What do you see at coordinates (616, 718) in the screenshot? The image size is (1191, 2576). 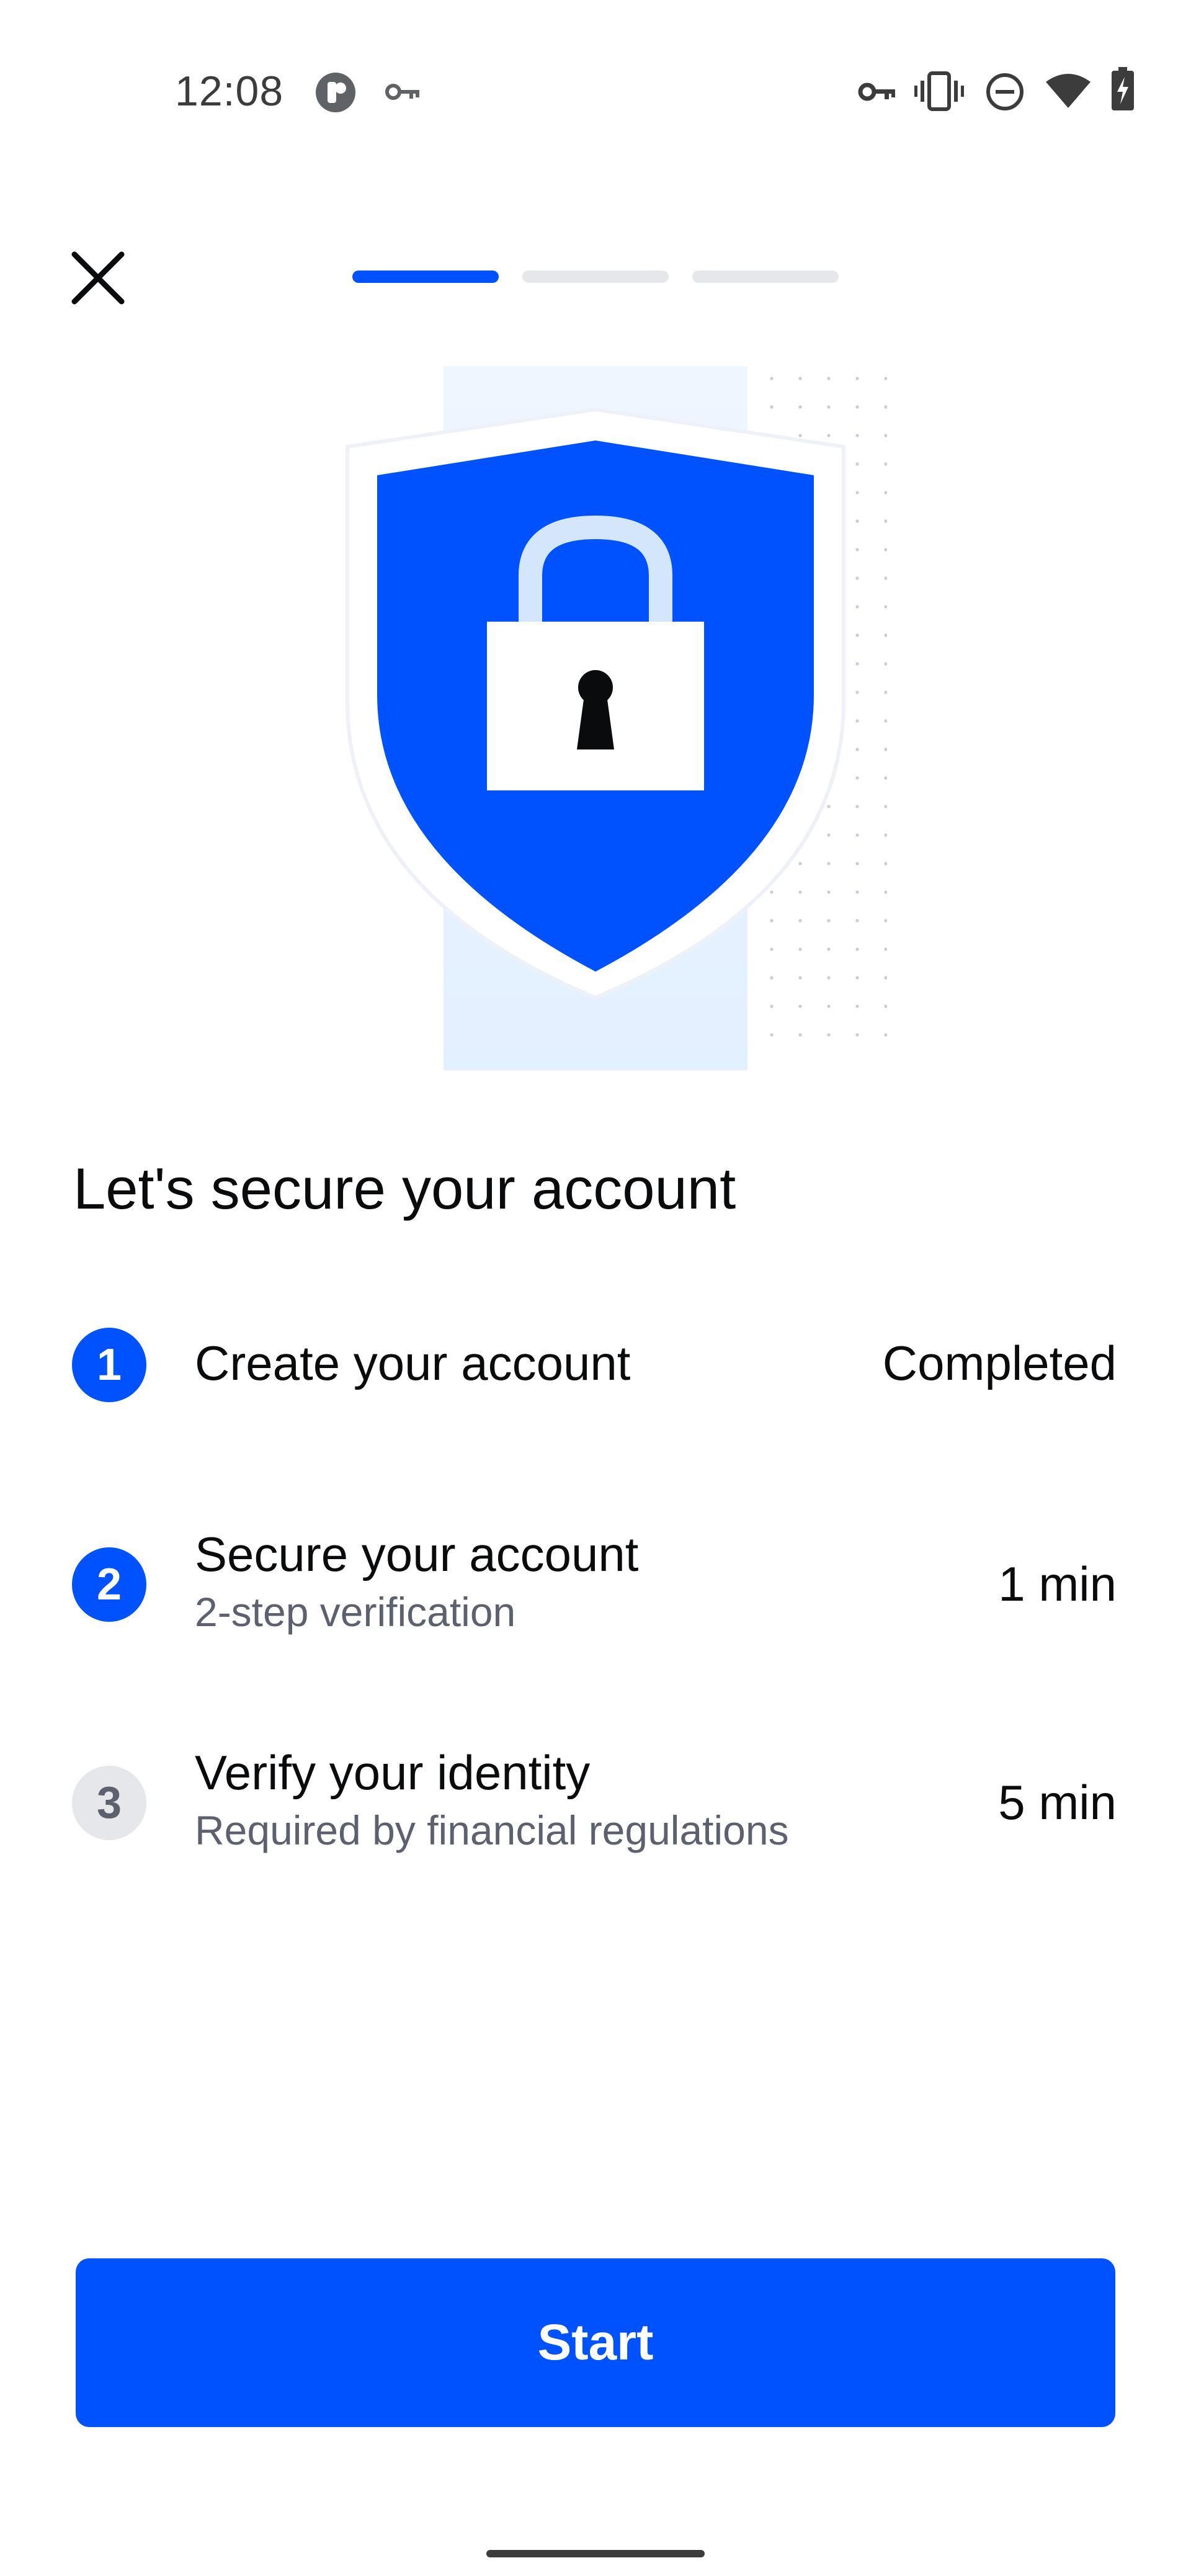 I see `shield-lock-icon` at bounding box center [616, 718].